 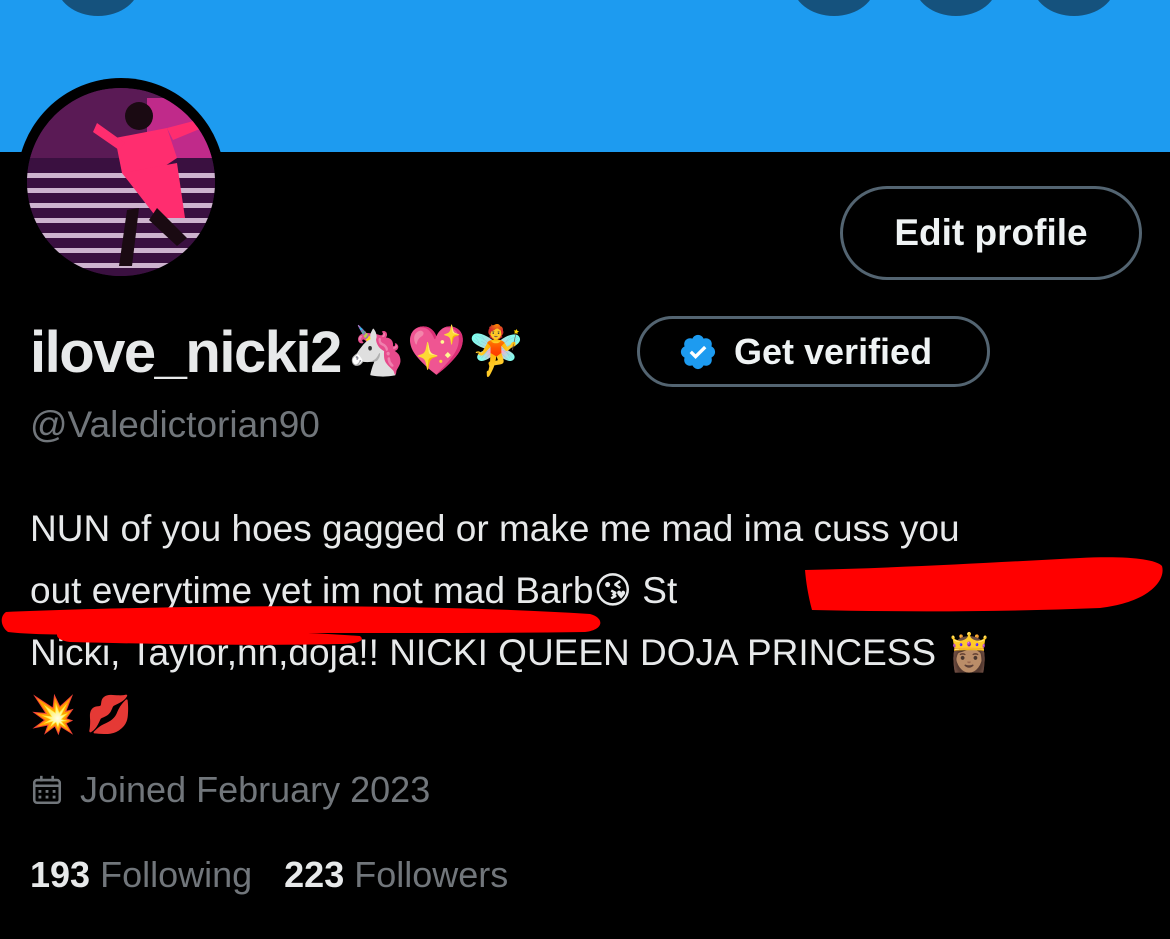 I want to click on handle: @Valedictorian90, so click(x=175, y=424).